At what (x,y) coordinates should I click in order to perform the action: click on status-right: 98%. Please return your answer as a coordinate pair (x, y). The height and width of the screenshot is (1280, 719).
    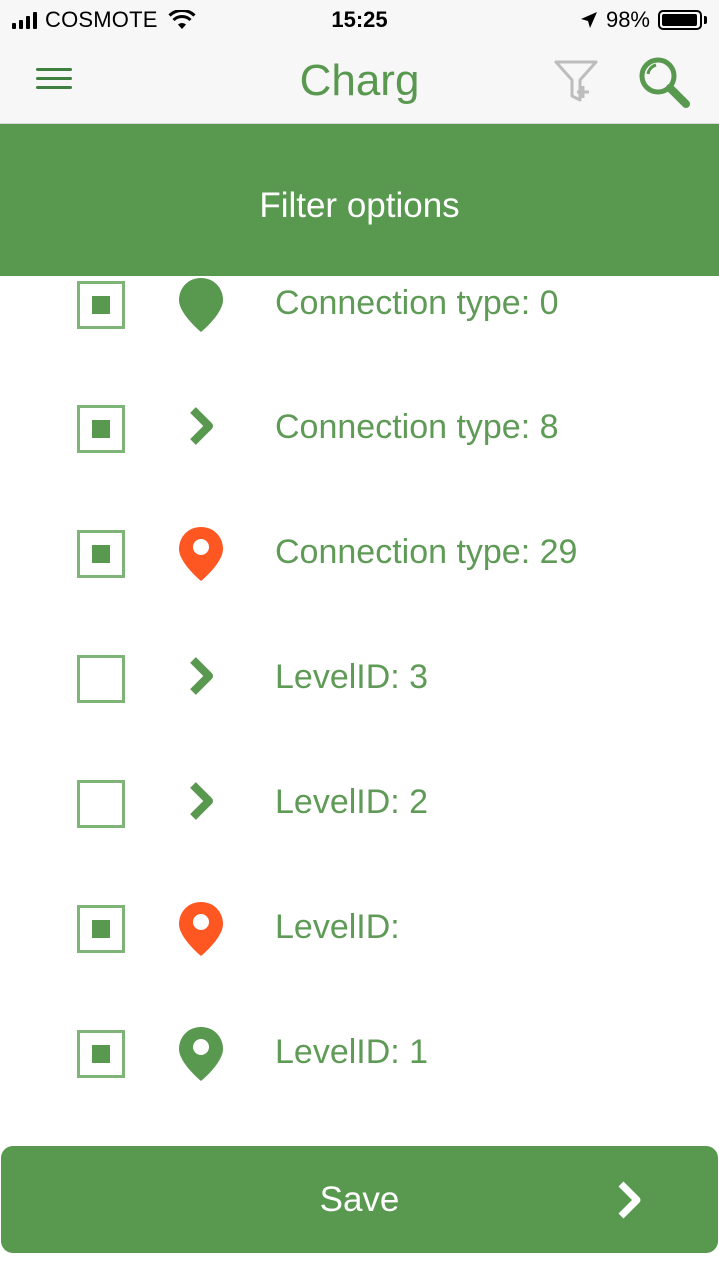
    Looking at the image, I should click on (643, 20).